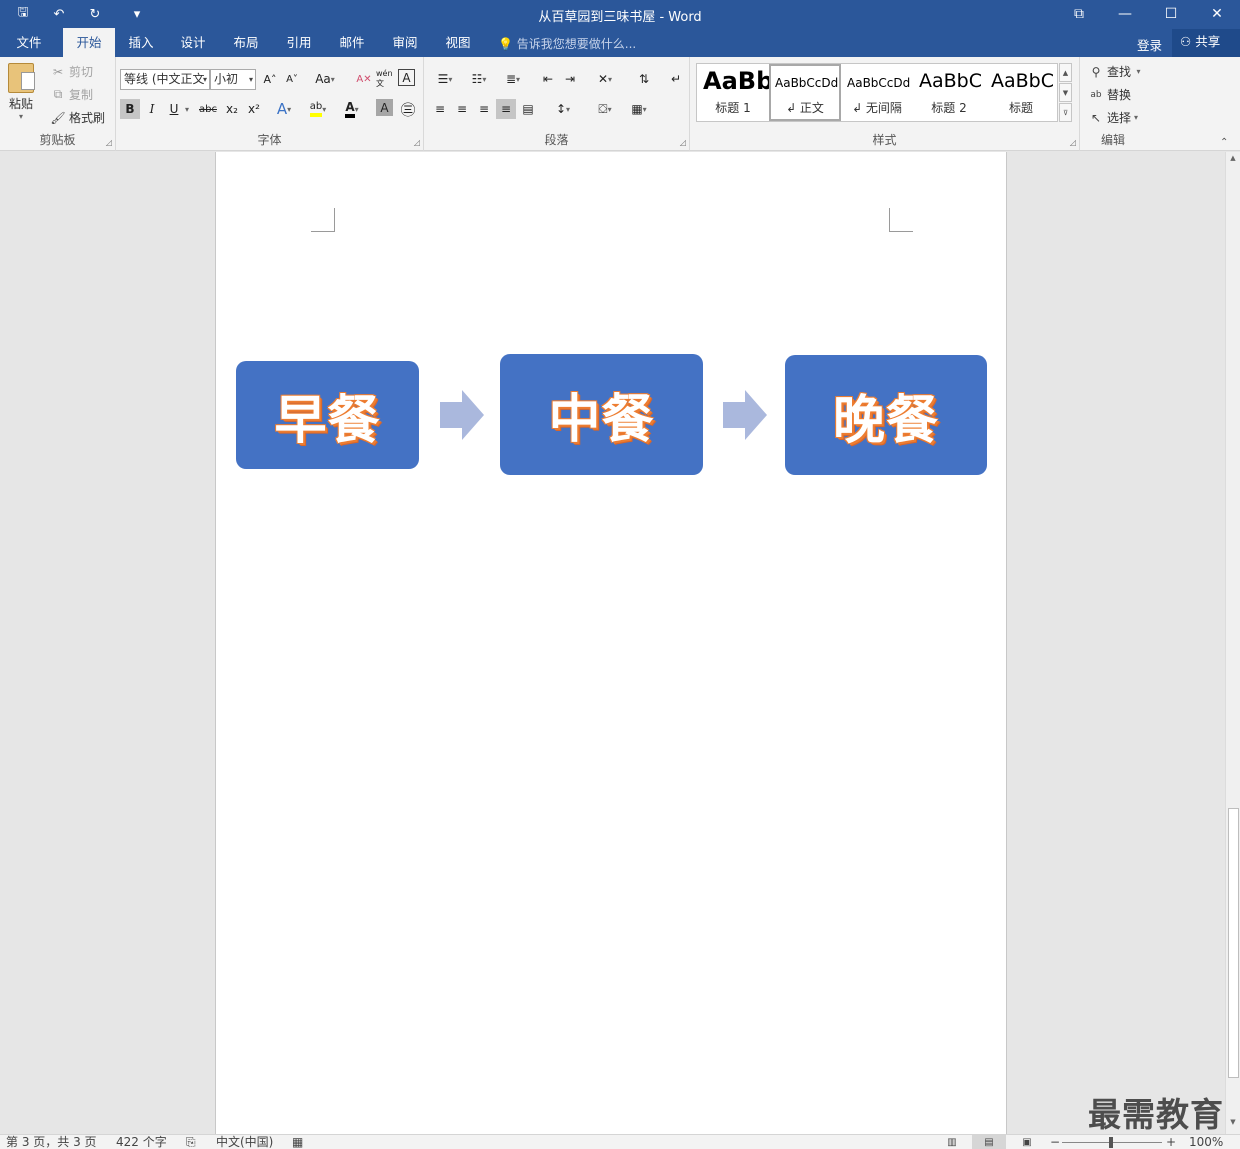 The height and width of the screenshot is (1149, 1240). I want to click on sort-icon: ⇅, so click(644, 79).